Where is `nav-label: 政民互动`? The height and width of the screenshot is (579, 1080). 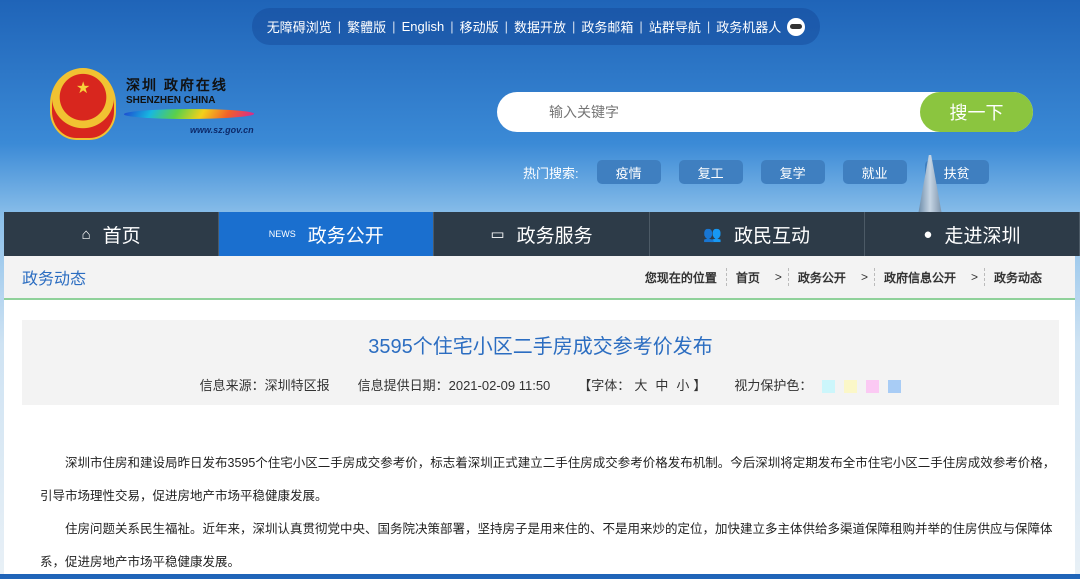
nav-label: 政民互动 is located at coordinates (772, 236).